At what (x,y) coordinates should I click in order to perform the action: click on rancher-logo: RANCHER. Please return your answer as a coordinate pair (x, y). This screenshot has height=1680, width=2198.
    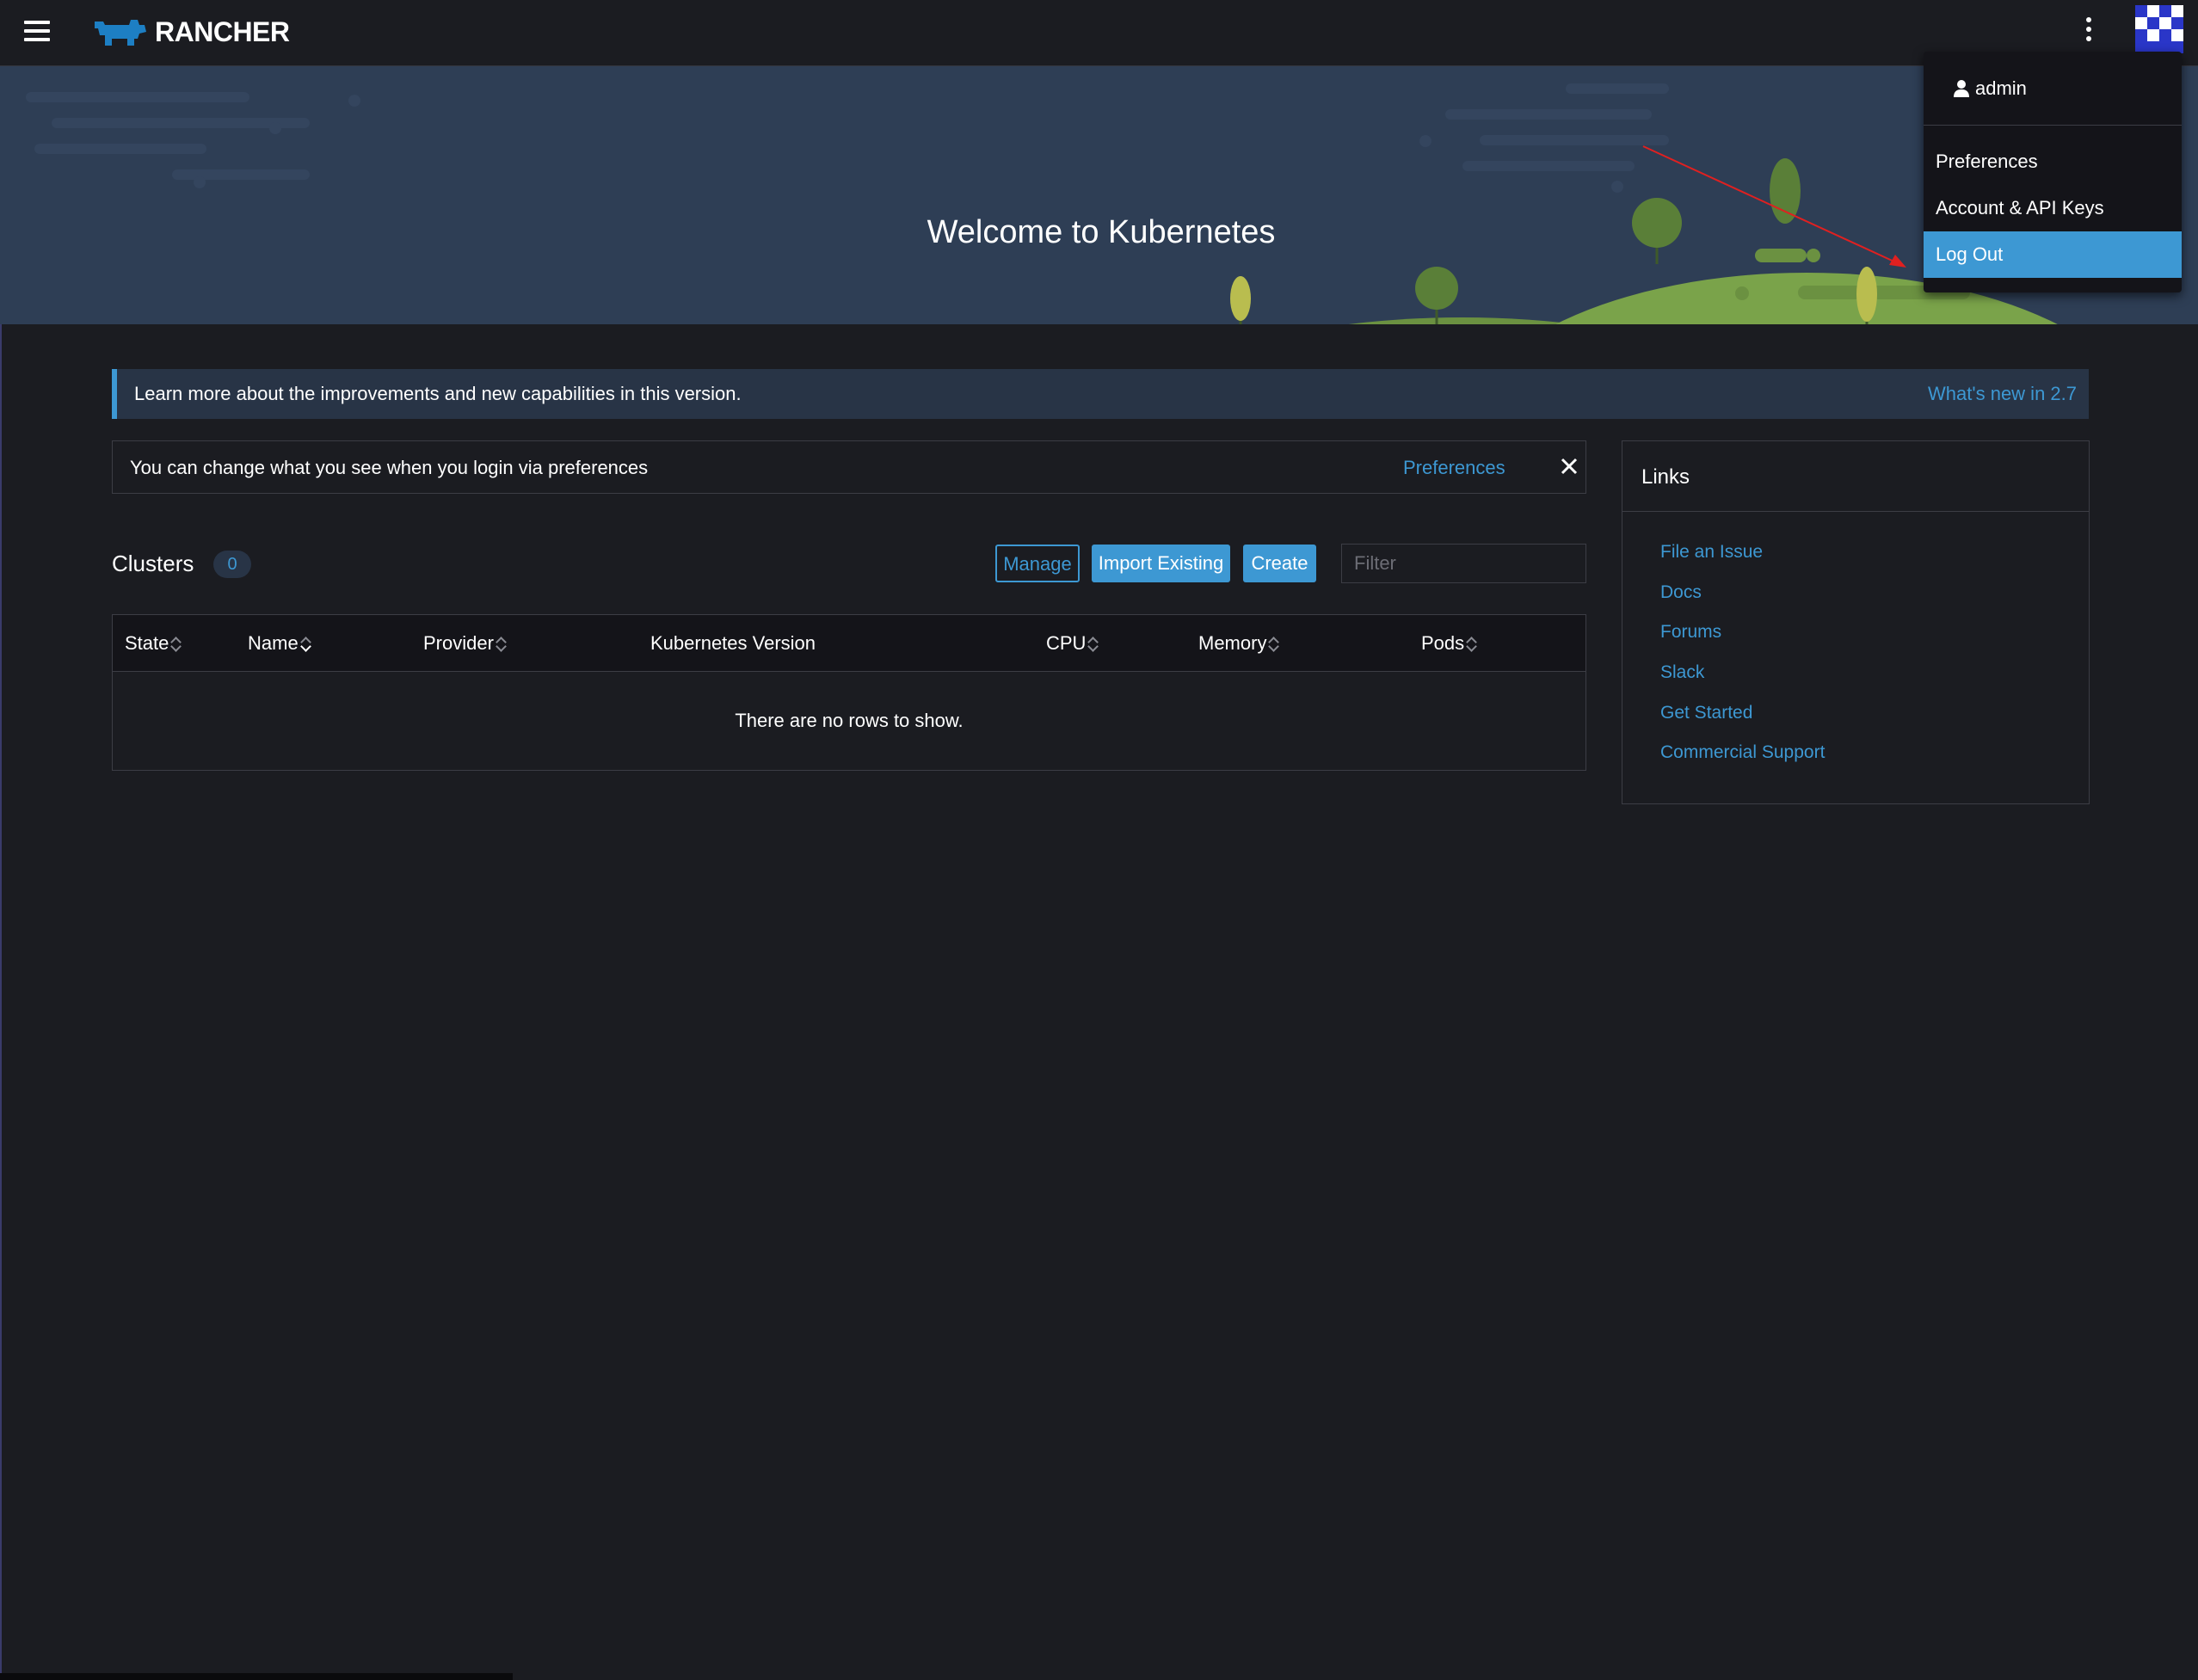
    Looking at the image, I should click on (191, 32).